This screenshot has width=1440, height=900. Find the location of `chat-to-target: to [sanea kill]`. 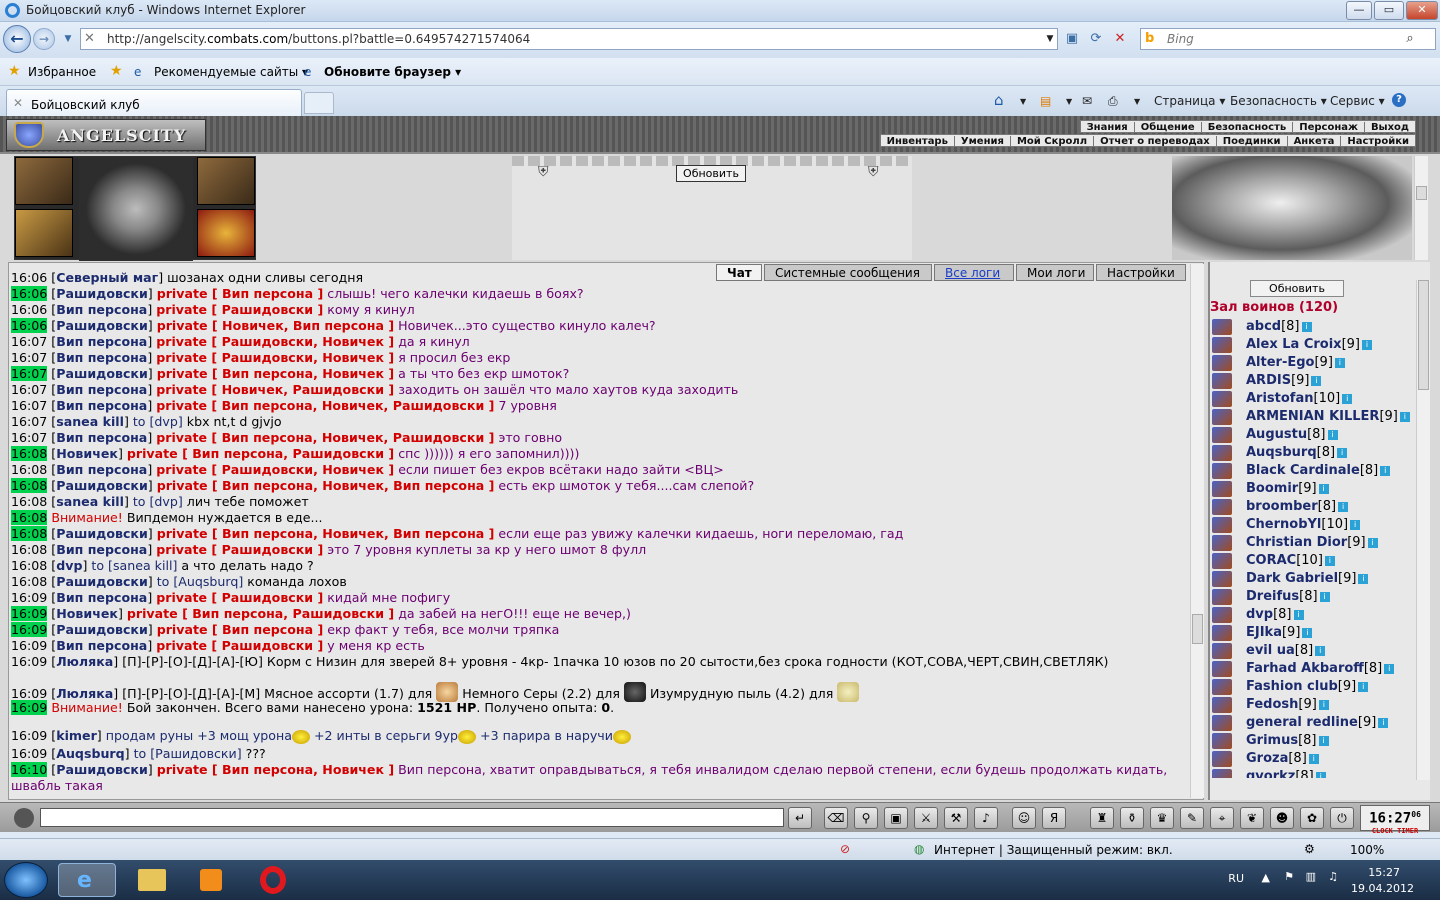

chat-to-target: to [sanea kill] is located at coordinates (134, 565).